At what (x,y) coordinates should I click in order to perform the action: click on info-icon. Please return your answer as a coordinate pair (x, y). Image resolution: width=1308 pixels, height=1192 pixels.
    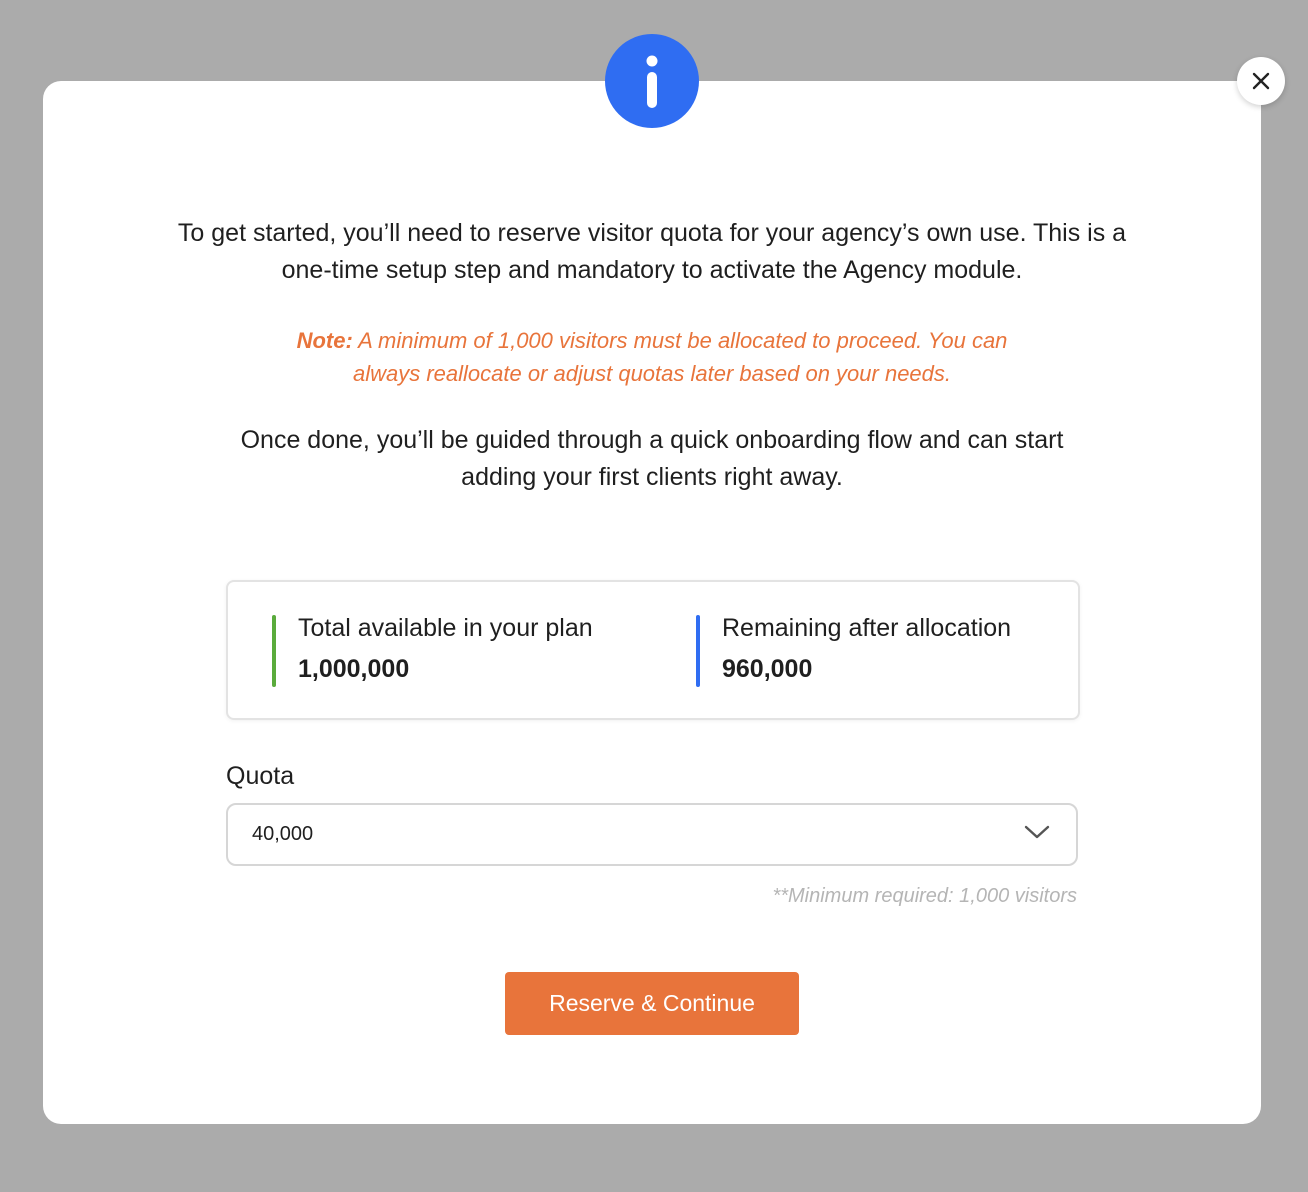
    Looking at the image, I should click on (652, 81).